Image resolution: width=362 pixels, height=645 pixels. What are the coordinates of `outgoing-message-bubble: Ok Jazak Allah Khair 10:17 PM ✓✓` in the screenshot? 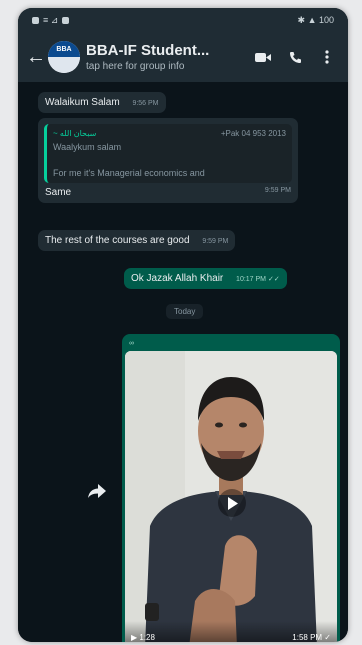 It's located at (205, 278).